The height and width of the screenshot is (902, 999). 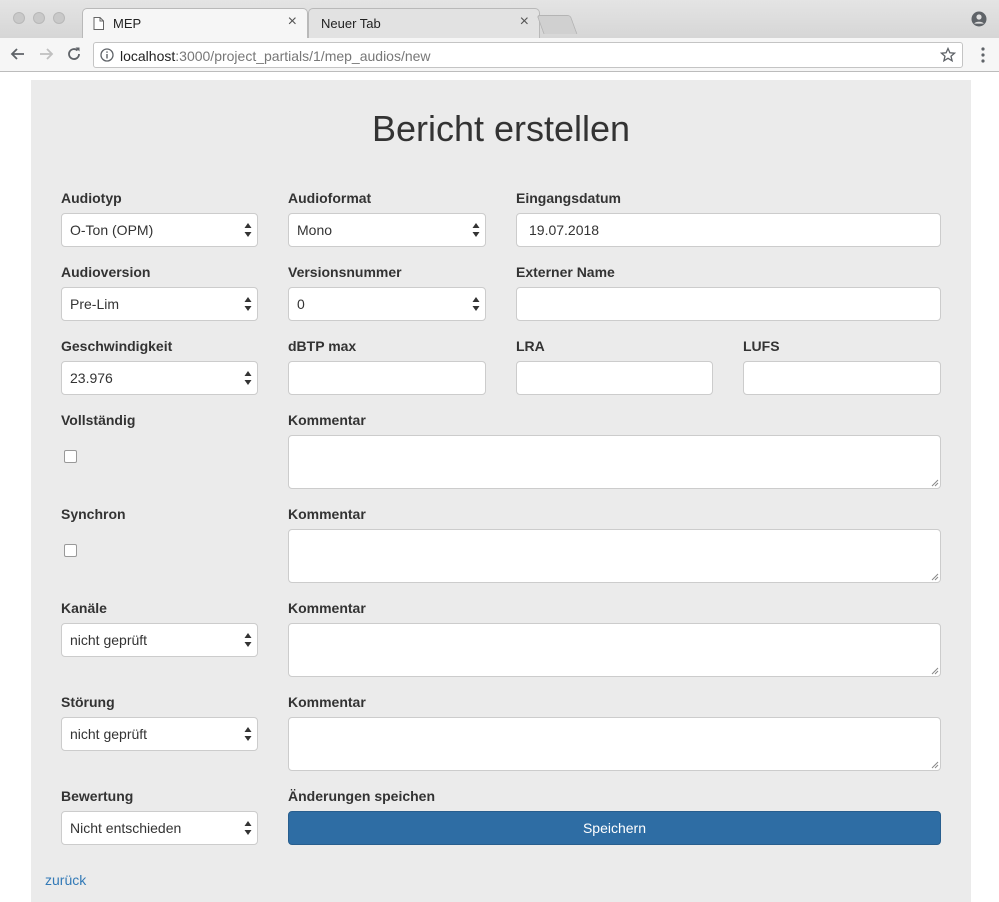 What do you see at coordinates (327, 608) in the screenshot?
I see `kommentar-3-label: Kommentar` at bounding box center [327, 608].